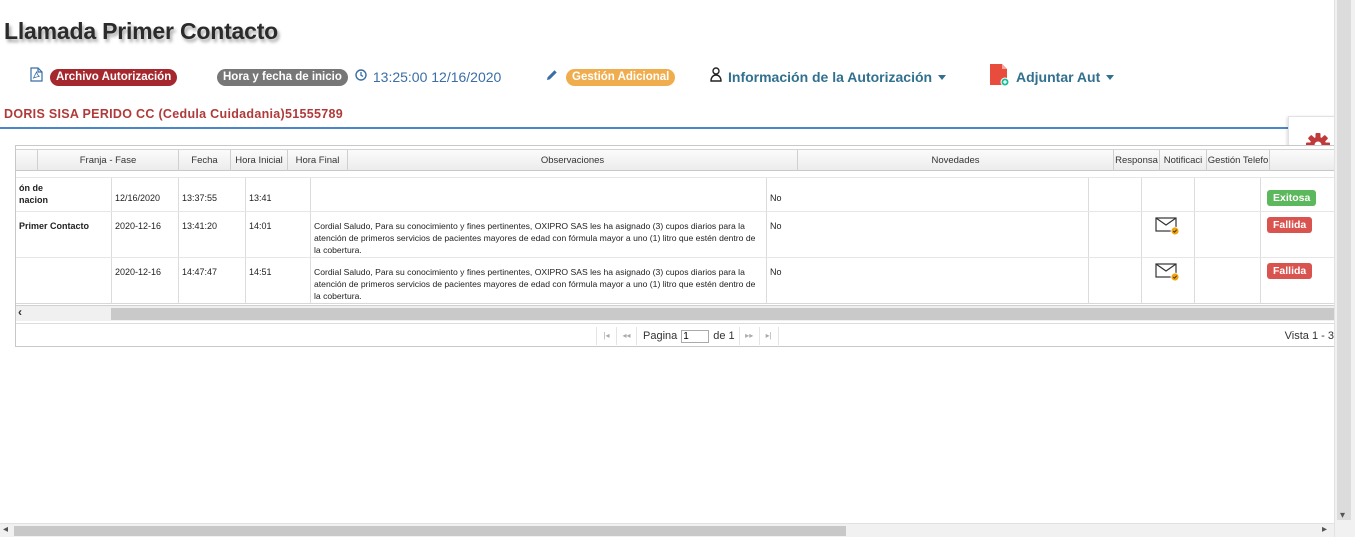  I want to click on cell-hora-final: 14:01, so click(278, 234).